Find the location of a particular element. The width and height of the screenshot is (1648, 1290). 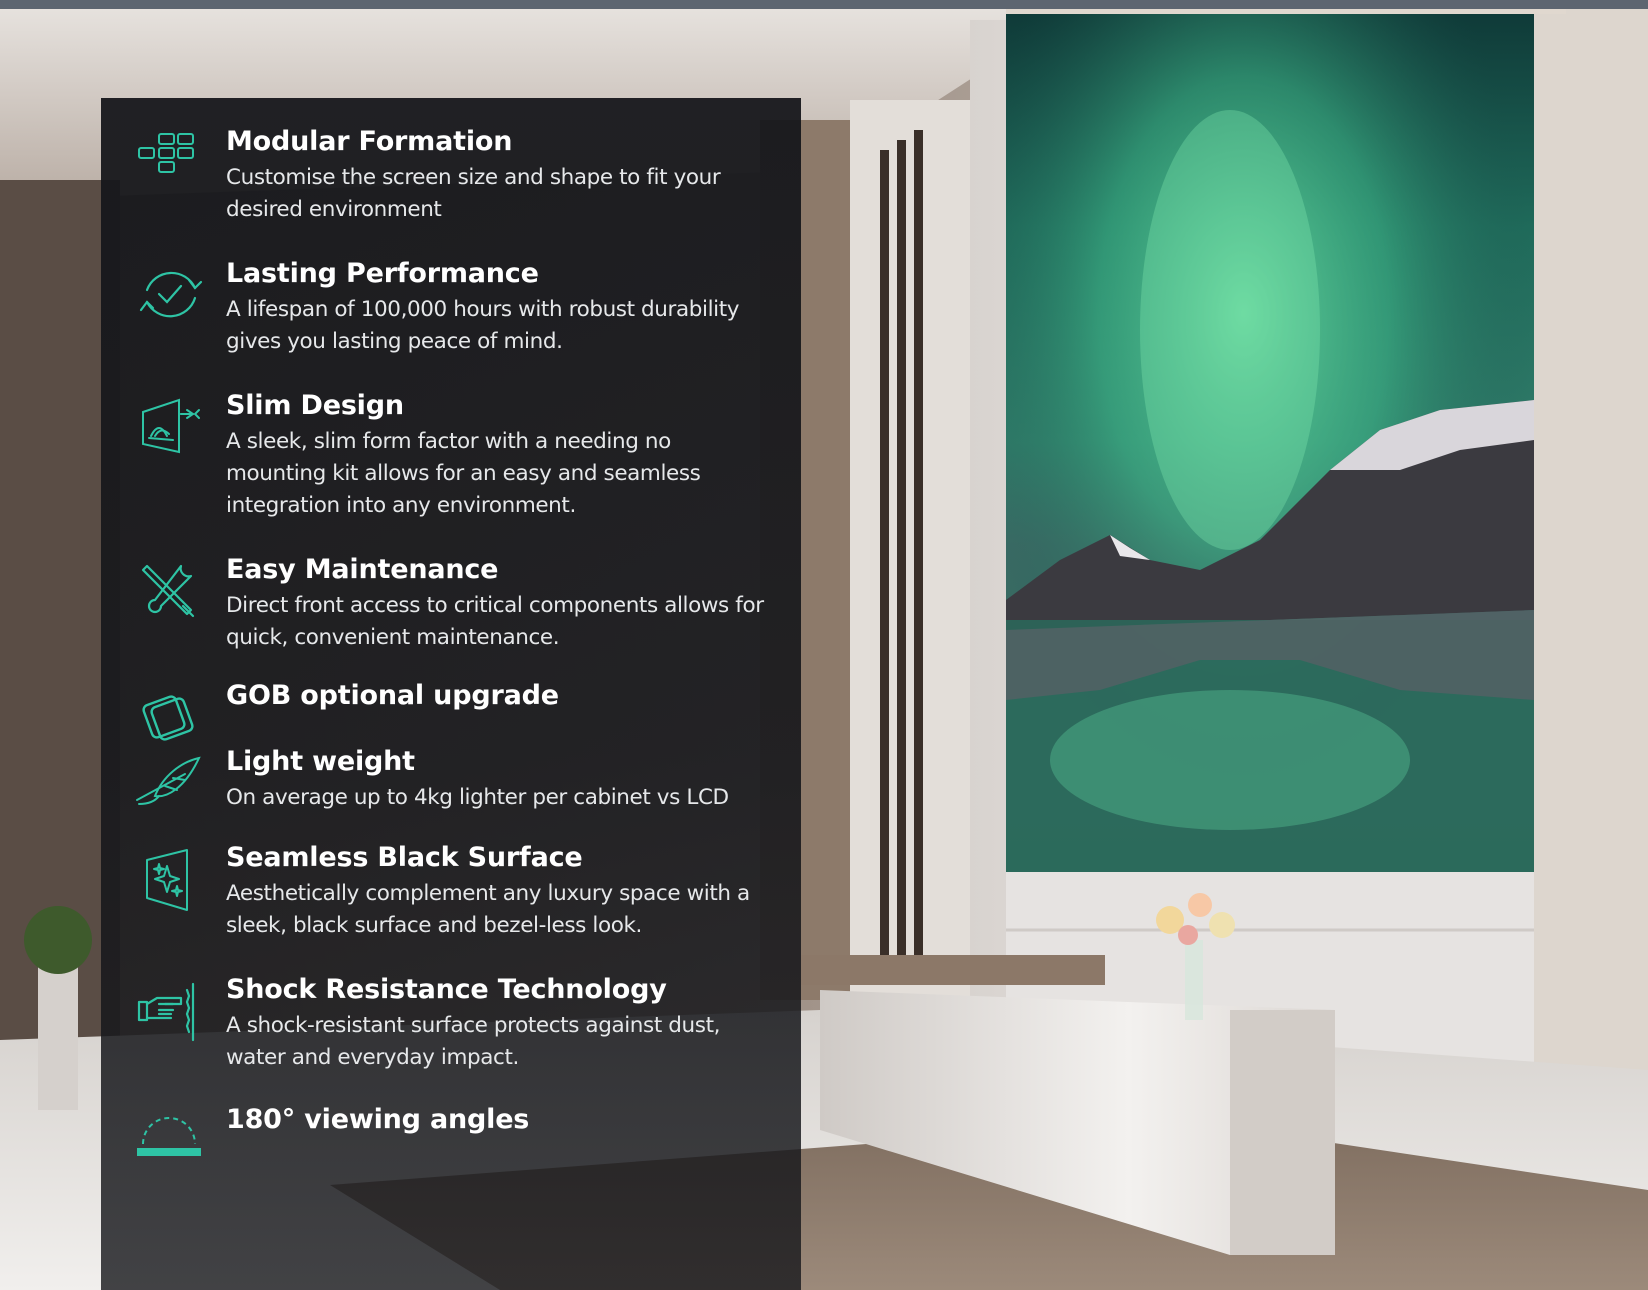

feature-title: Light weight is located at coordinates (320, 761).